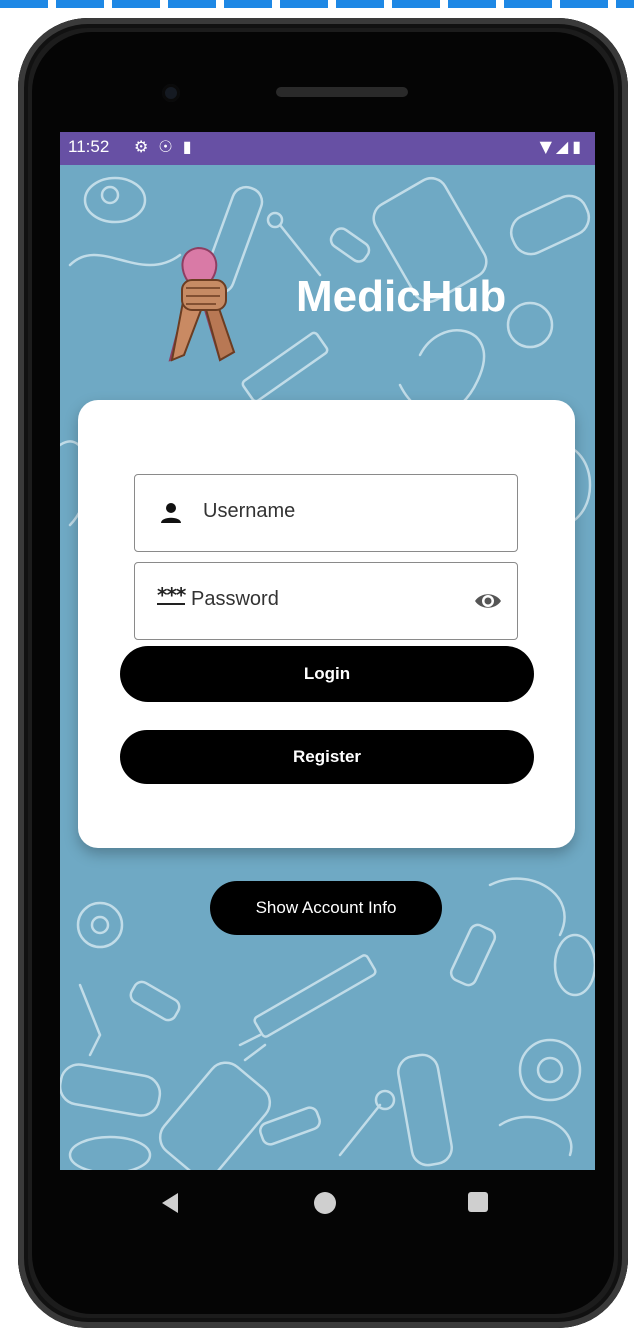 Image resolution: width=634 pixels, height=1332 pixels. Describe the element at coordinates (327, 148) in the screenshot. I see `status-bar: 11:52 ⚙☉▮ ▼◢▮` at that location.